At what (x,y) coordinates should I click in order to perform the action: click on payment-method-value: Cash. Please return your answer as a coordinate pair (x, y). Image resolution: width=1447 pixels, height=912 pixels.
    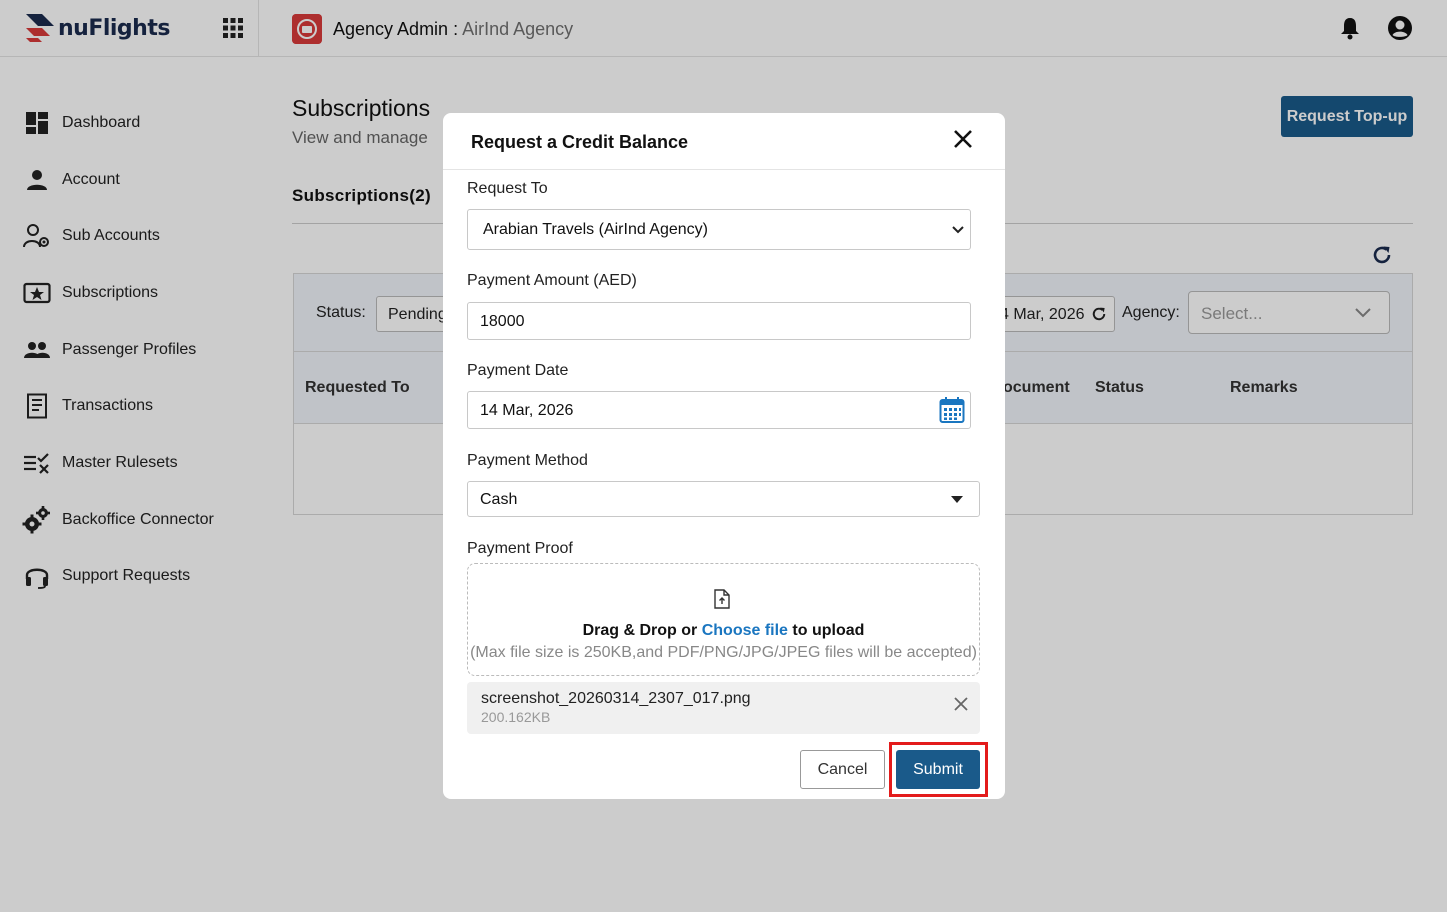
    Looking at the image, I should click on (499, 499).